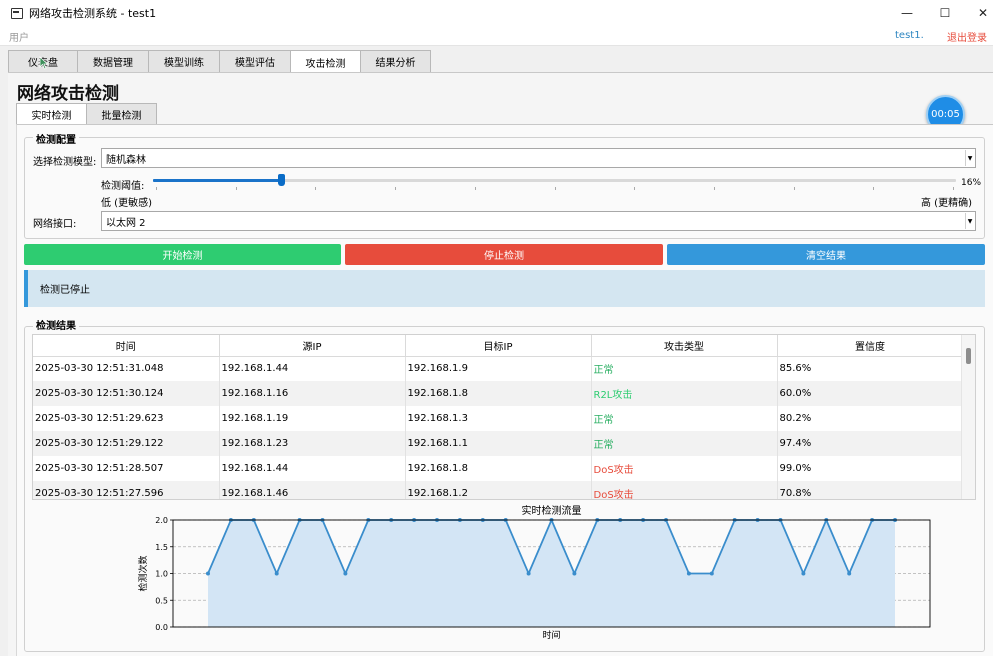 The height and width of the screenshot is (656, 993). I want to click on column-header-time: 时间, so click(126, 346).